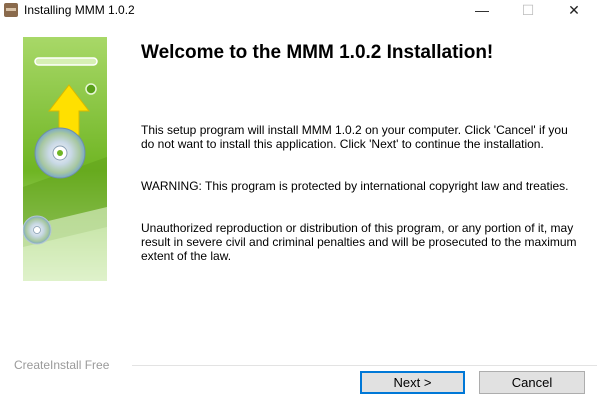  What do you see at coordinates (317, 52) in the screenshot?
I see `page-title: Welcome to the MMM 1.0.2 Installation!` at bounding box center [317, 52].